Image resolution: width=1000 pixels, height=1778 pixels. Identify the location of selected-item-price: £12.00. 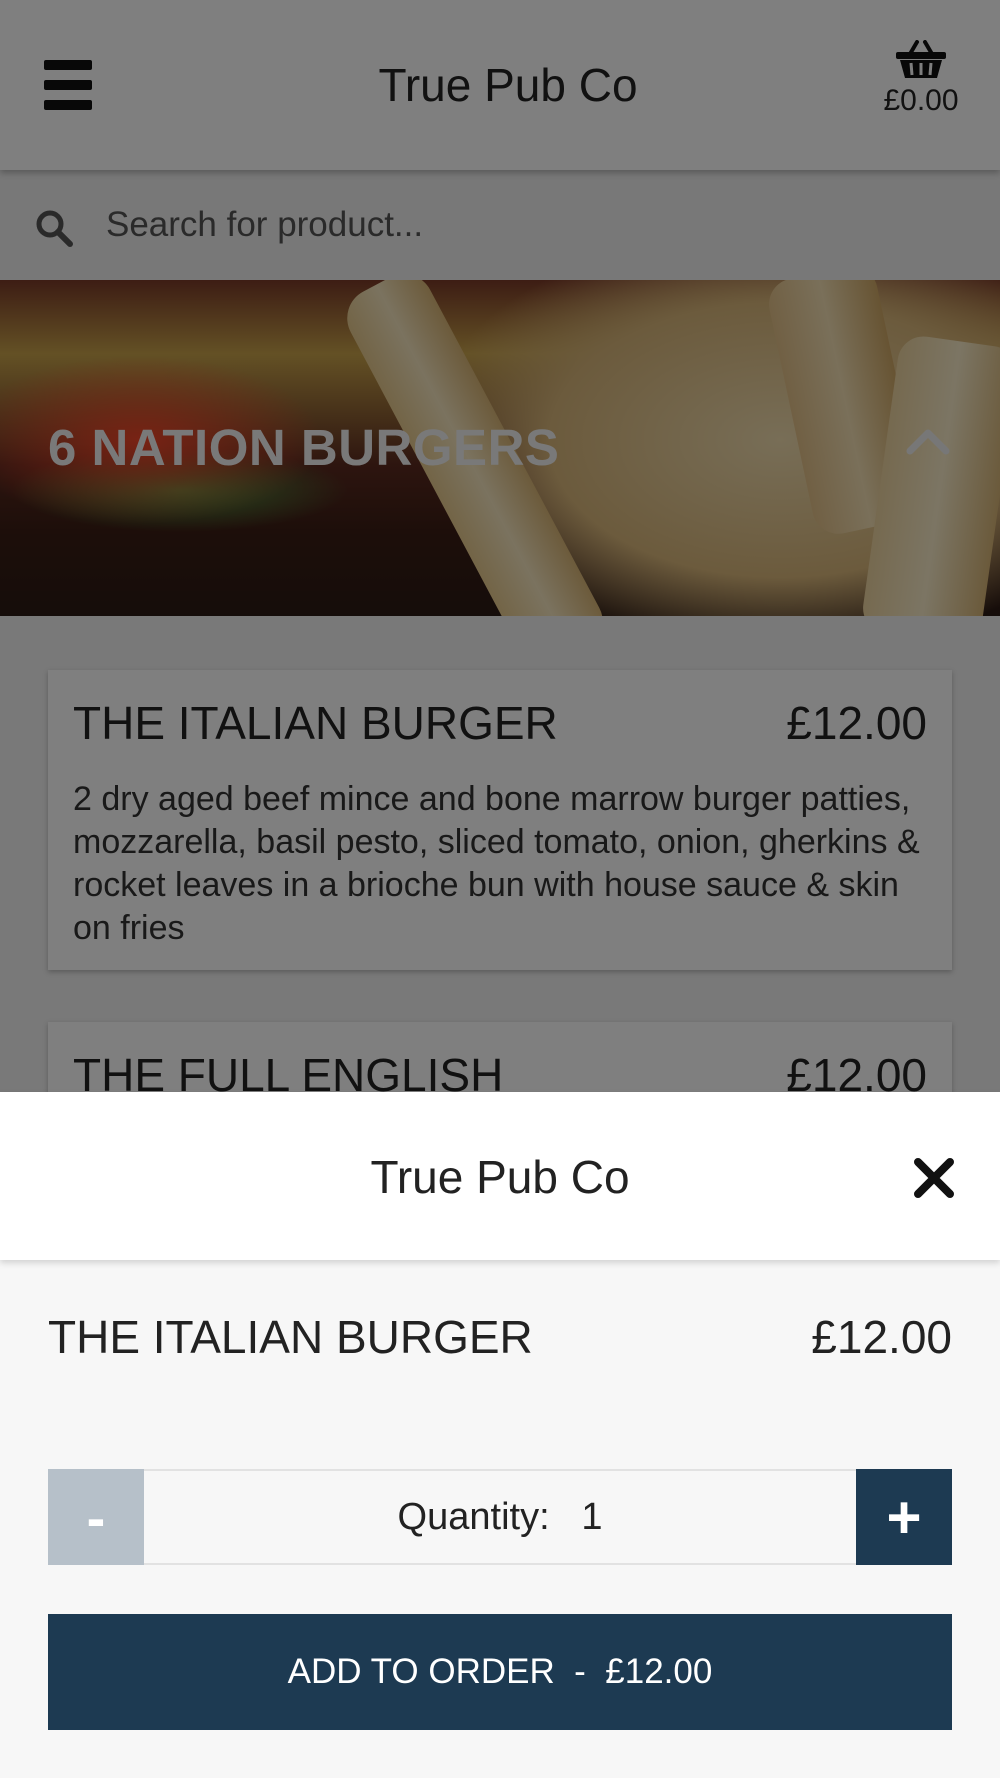
(881, 1337).